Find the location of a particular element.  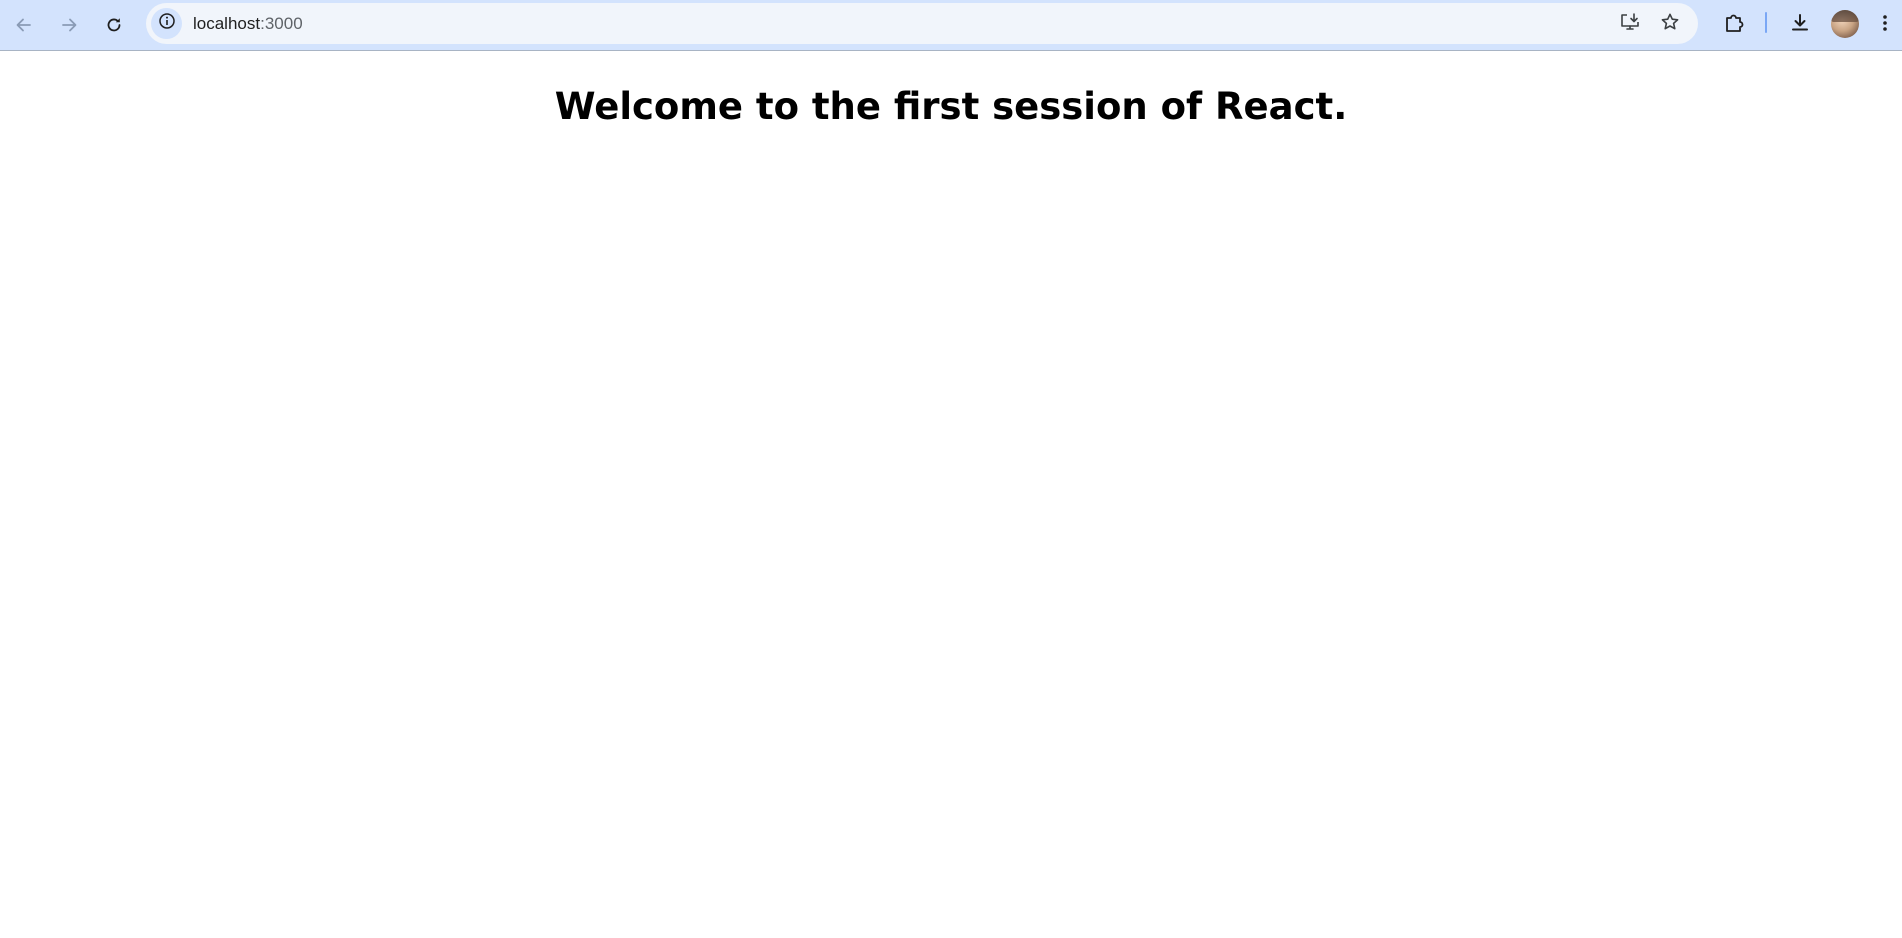

install-app-icon is located at coordinates (1630, 24).